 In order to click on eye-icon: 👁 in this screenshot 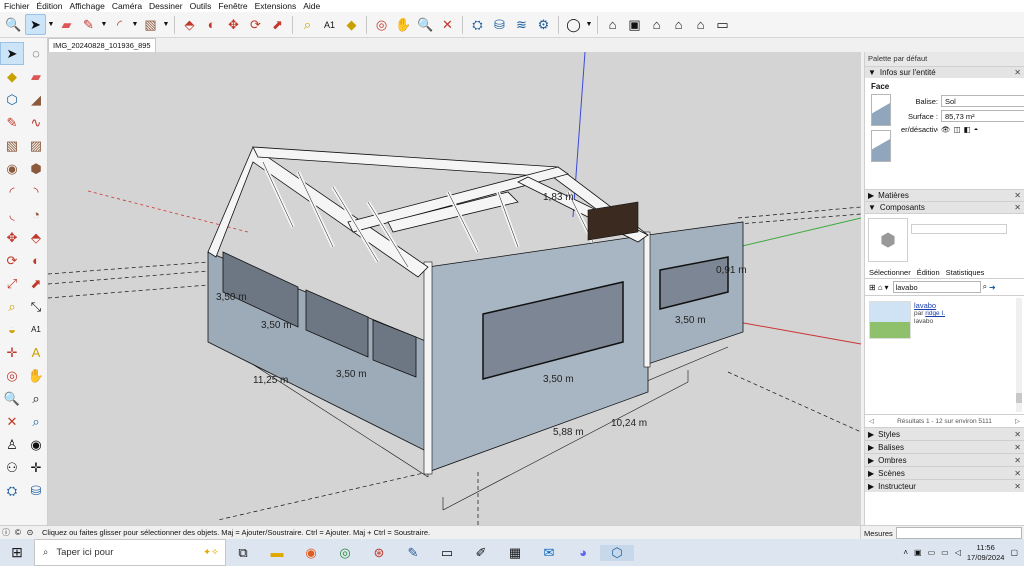, I will do `click(946, 129)`.